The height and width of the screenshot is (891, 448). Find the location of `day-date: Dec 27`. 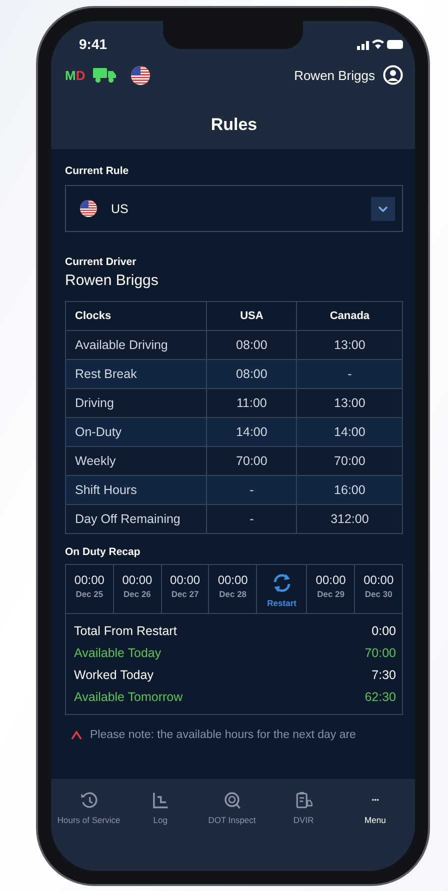

day-date: Dec 27 is located at coordinates (185, 594).